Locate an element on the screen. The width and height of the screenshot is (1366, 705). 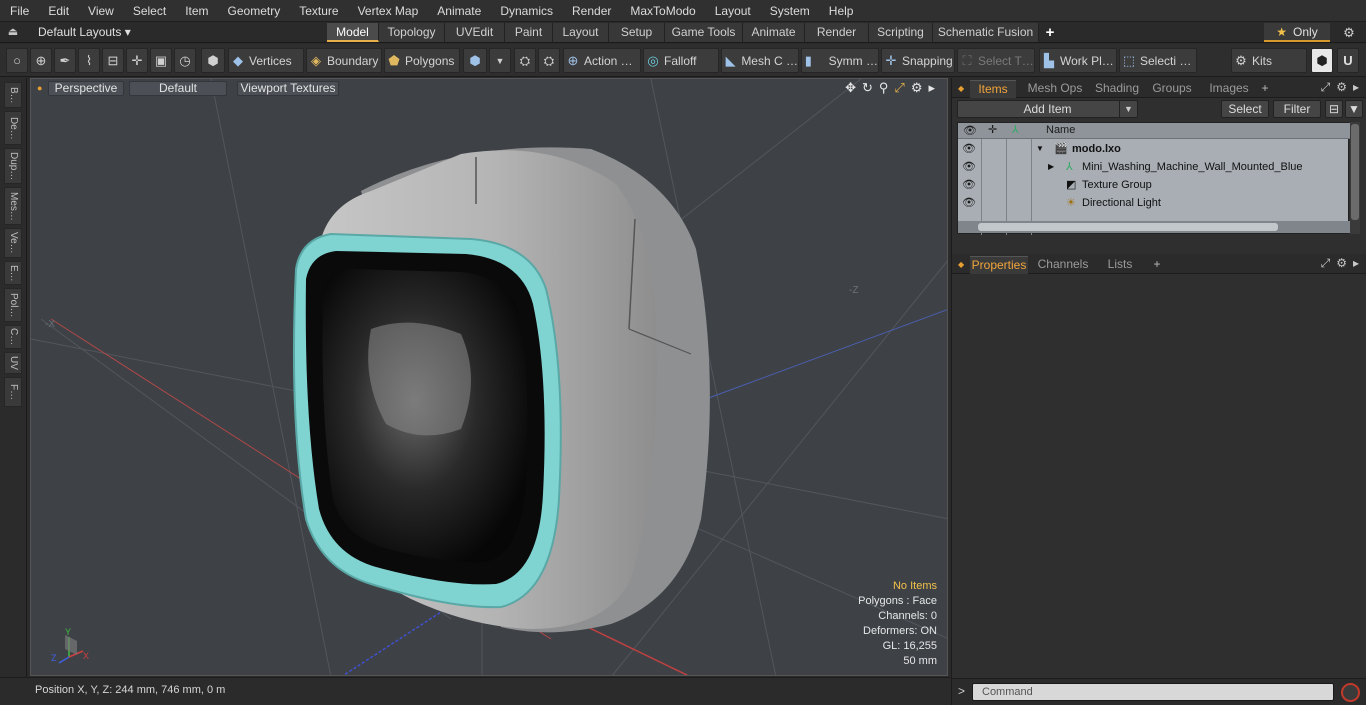
menu-geometry: Geometry is located at coordinates (254, 11).